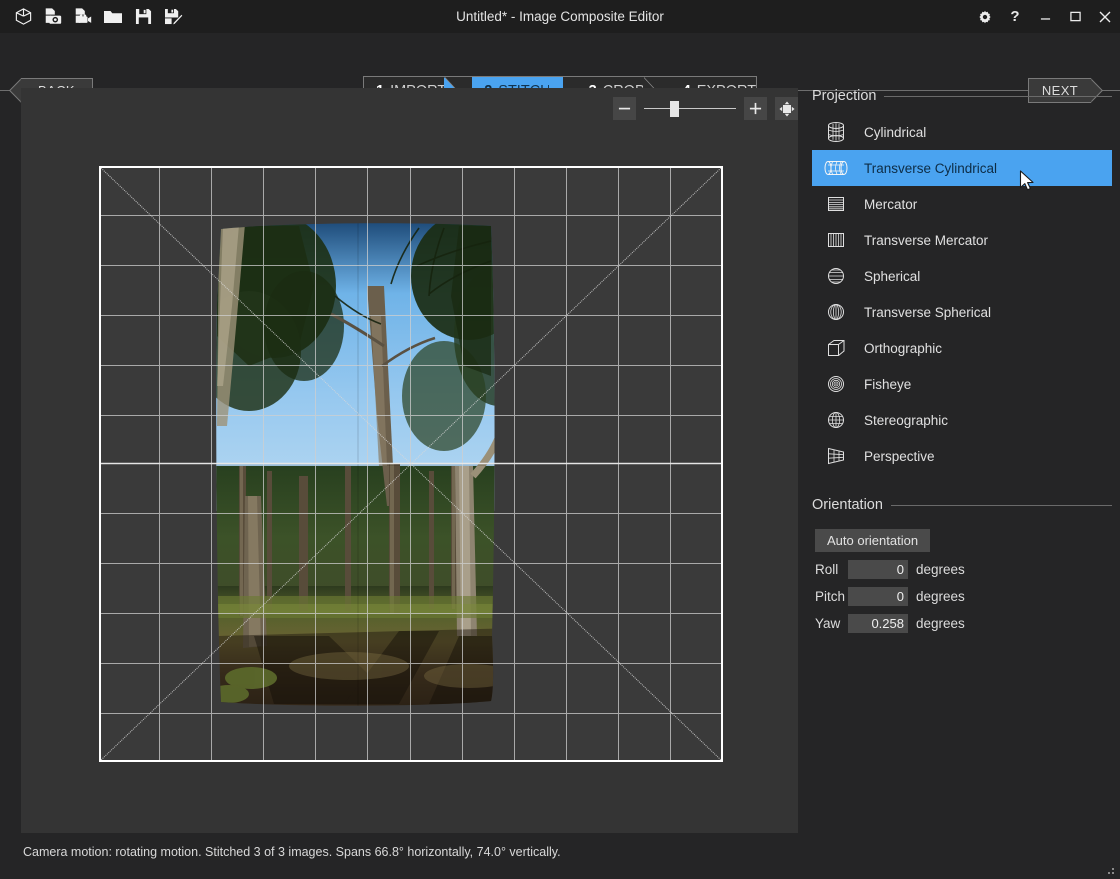  Describe the element at coordinates (903, 348) in the screenshot. I see `projection-item-label: Orthographic` at that location.